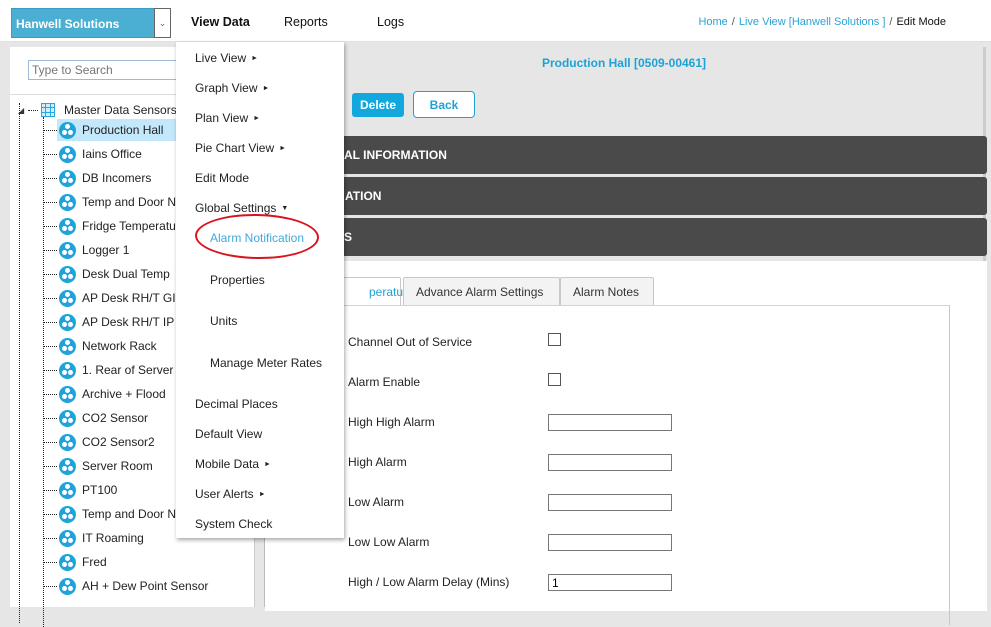 Image resolution: width=991 pixels, height=627 pixels. Describe the element at coordinates (610, 542) in the screenshot. I see `low-low-alarm-input` at that location.